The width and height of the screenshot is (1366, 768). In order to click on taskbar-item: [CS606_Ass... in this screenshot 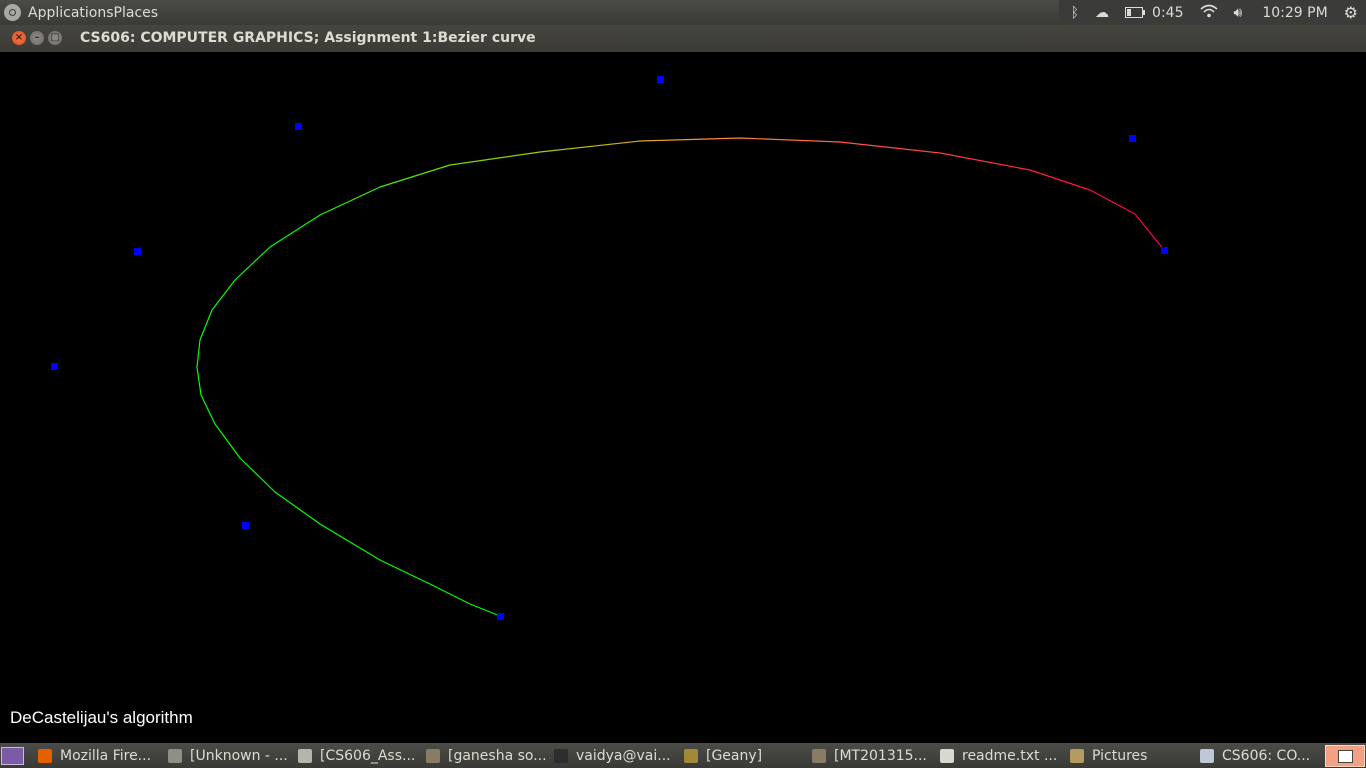, I will do `click(359, 755)`.